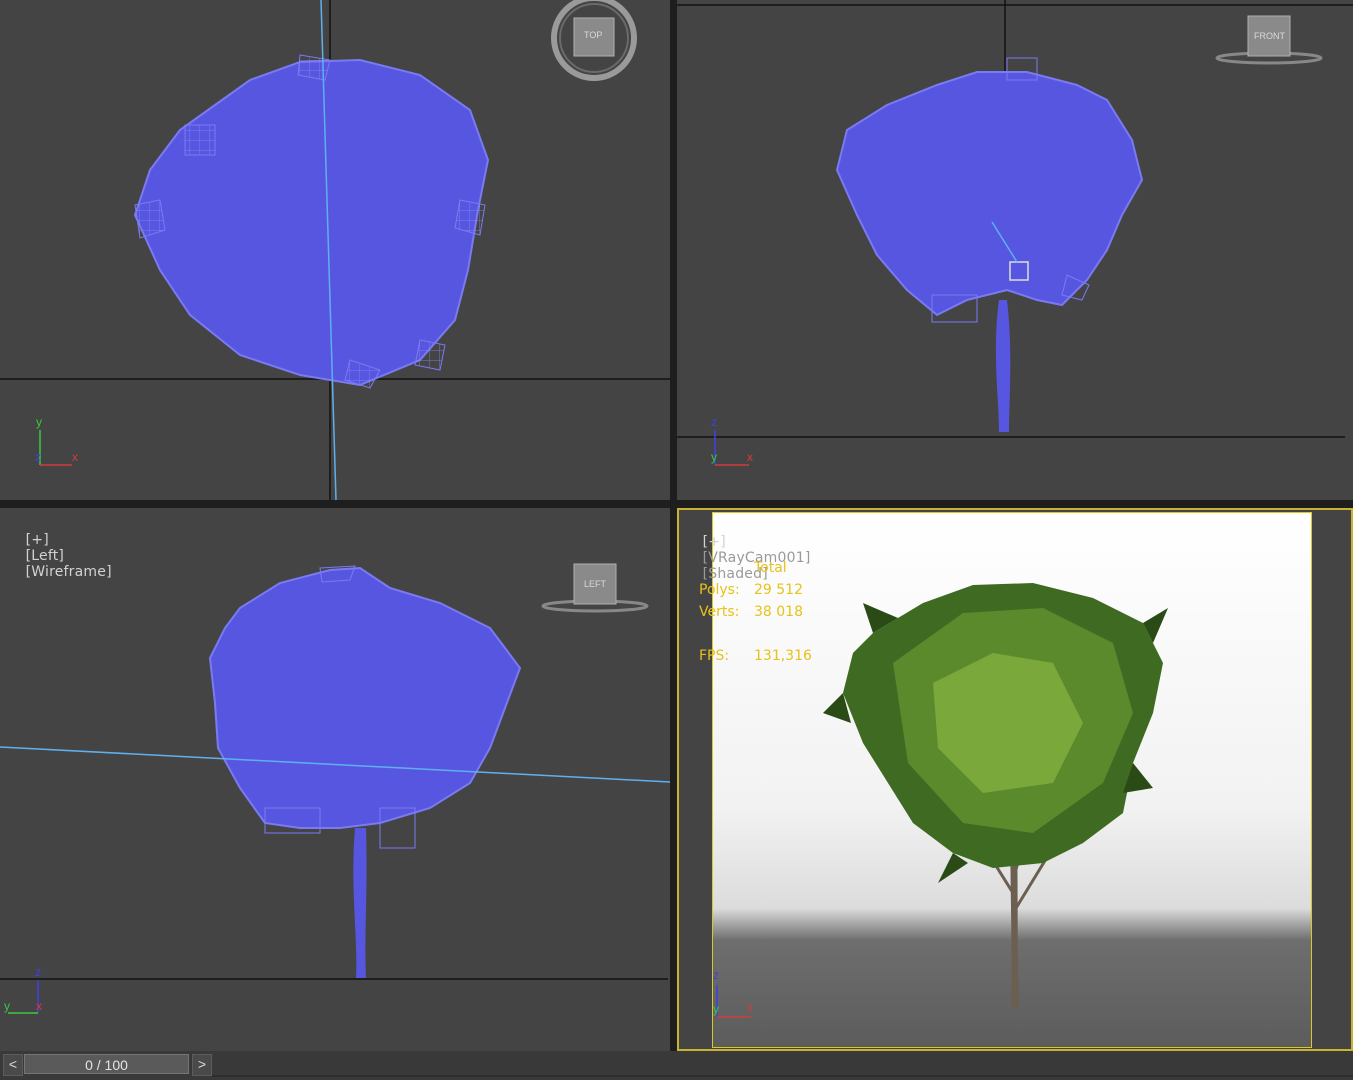  What do you see at coordinates (45, 556) in the screenshot?
I see `viewport-view-menu: [Left]` at bounding box center [45, 556].